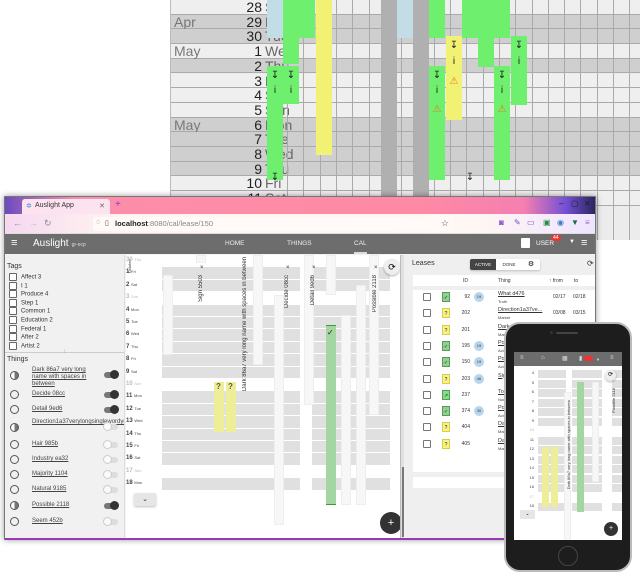  What do you see at coordinates (102, 206) in the screenshot?
I see `close-tab-icon: ✕` at bounding box center [102, 206].